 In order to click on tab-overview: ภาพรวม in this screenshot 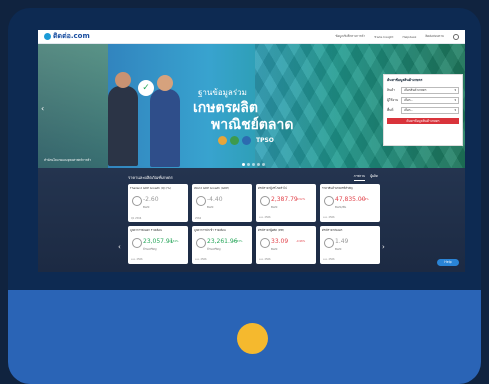, I will do `click(359, 177)`.